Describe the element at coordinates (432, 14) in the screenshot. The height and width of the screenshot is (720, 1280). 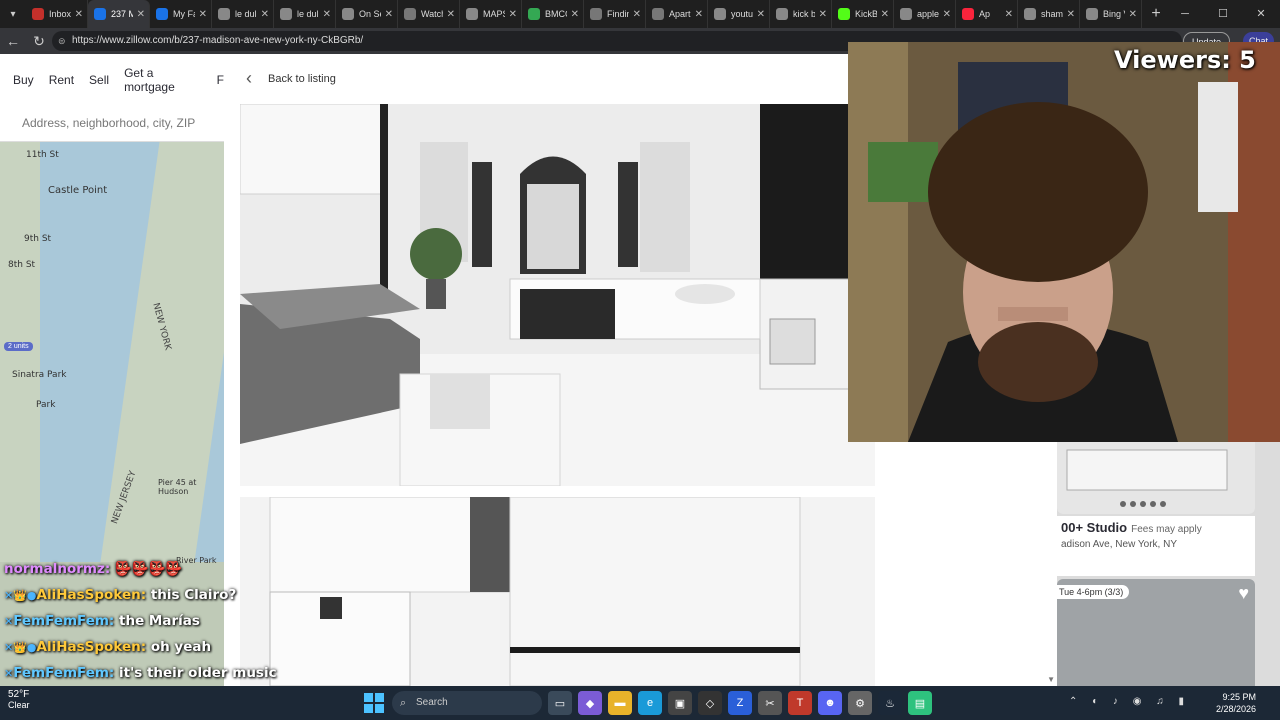
I see `tab-title: Watch` at that location.